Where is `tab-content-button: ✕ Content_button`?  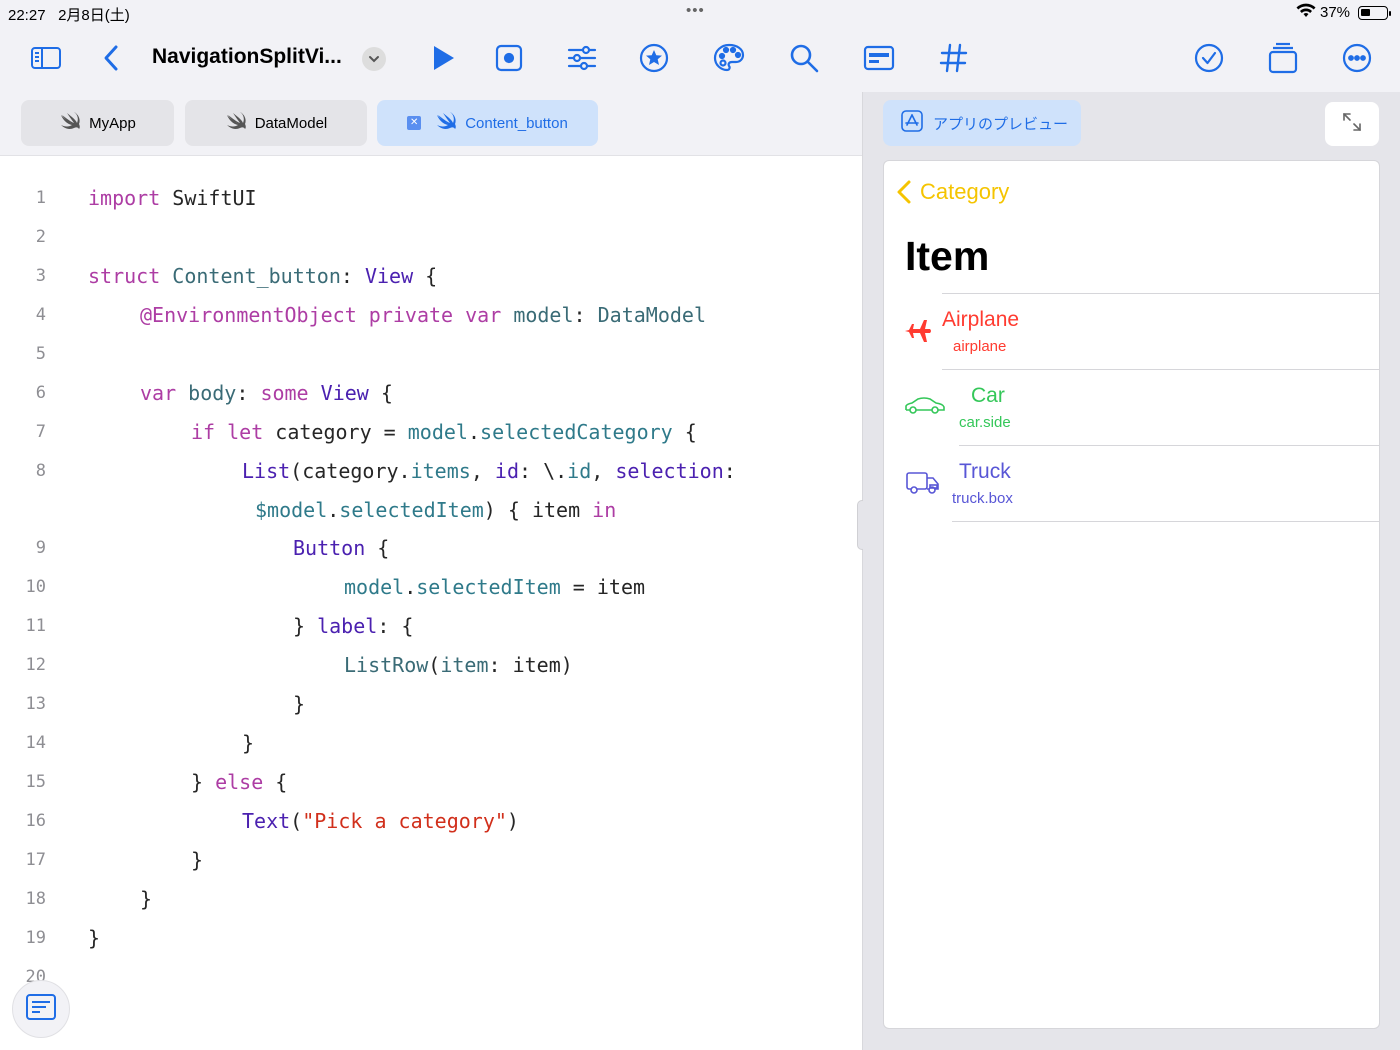
tab-content-button: ✕ Content_button is located at coordinates (487, 123).